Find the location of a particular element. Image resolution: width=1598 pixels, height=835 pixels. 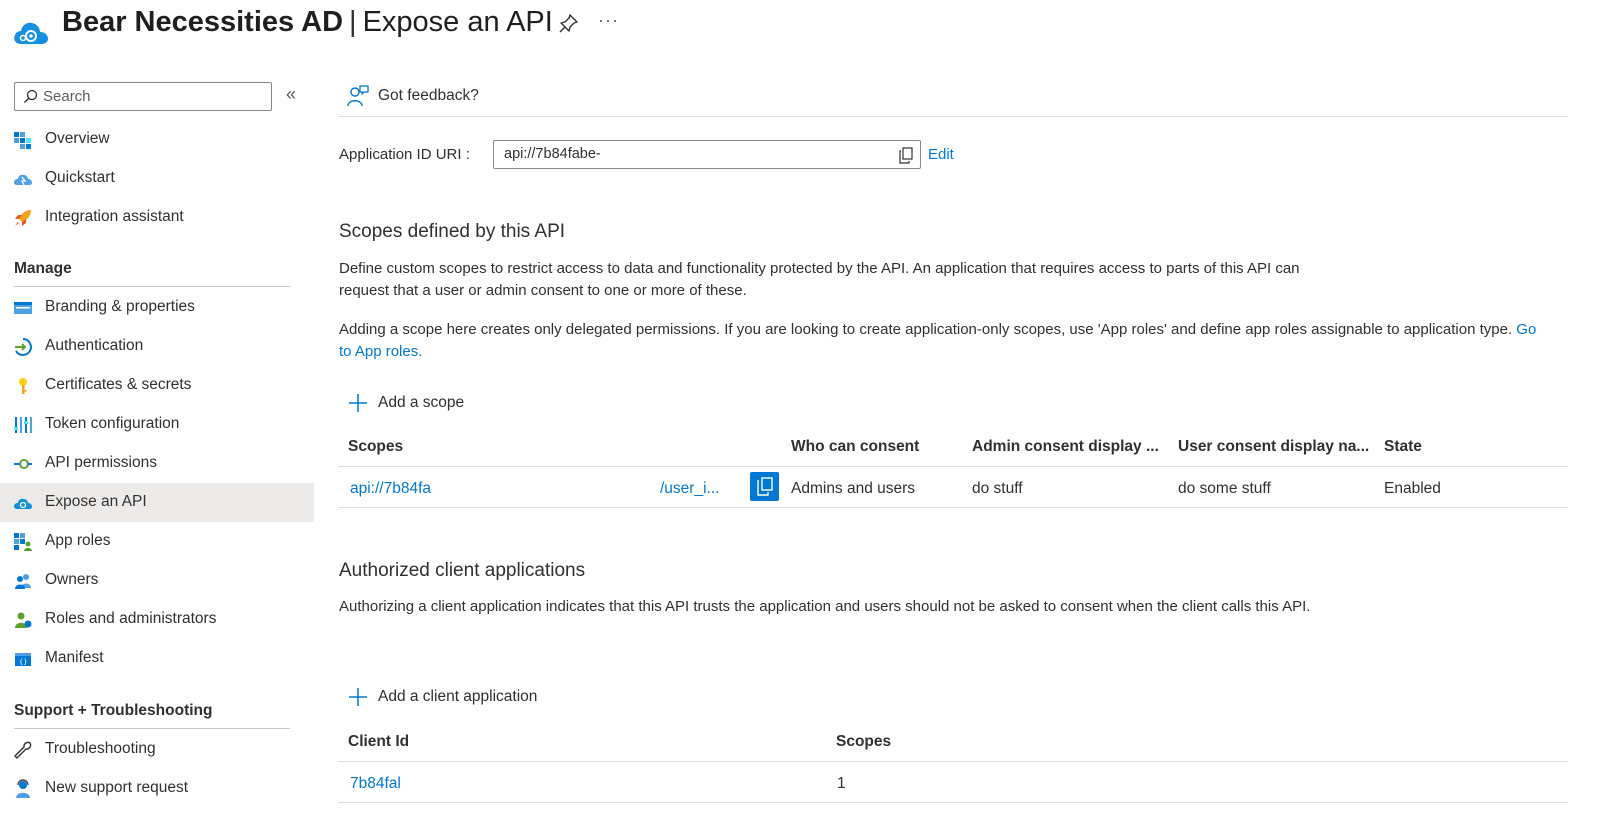

scopes-section-title: Scopes defined by this API is located at coordinates (452, 231).